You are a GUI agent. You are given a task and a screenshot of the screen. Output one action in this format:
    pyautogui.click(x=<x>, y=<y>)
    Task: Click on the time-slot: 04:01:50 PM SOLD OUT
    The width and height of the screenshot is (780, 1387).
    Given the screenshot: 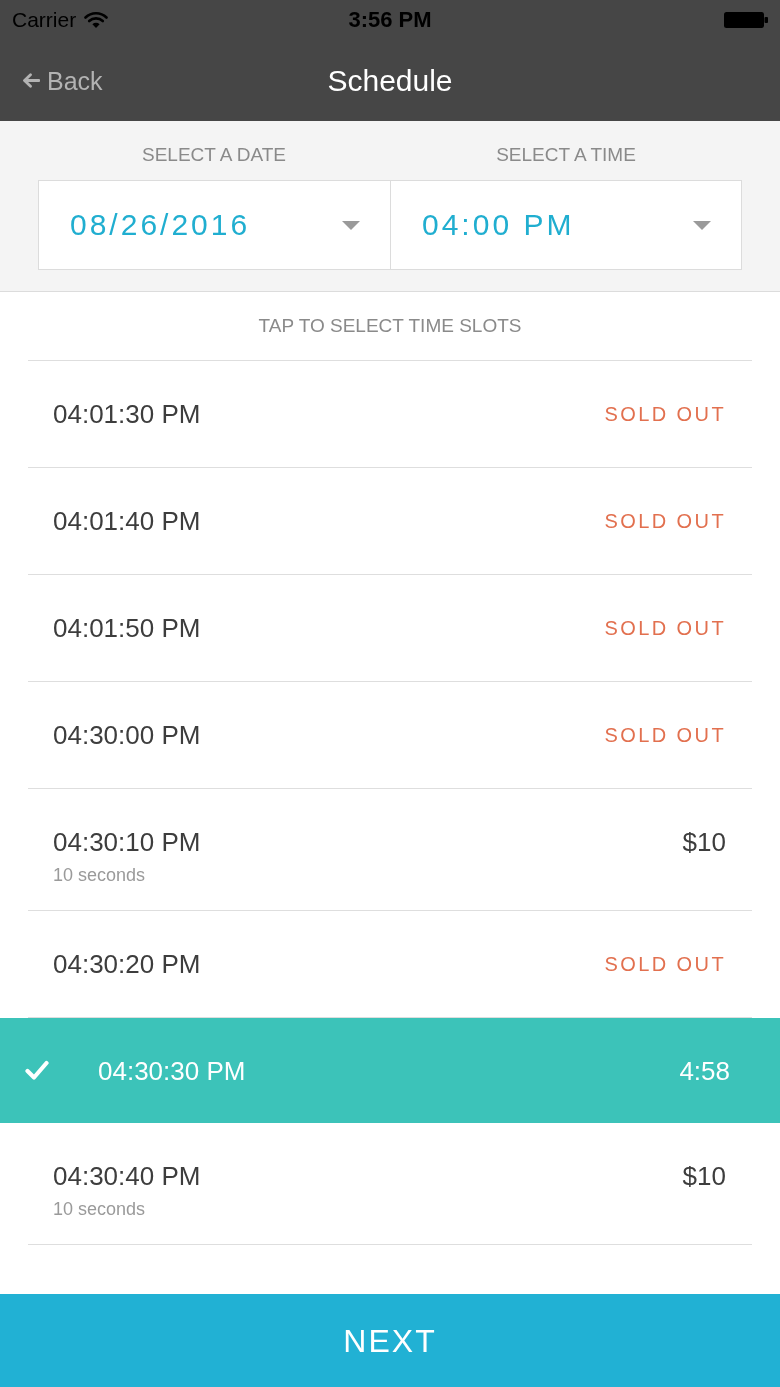 What is the action you would take?
    pyautogui.click(x=390, y=628)
    